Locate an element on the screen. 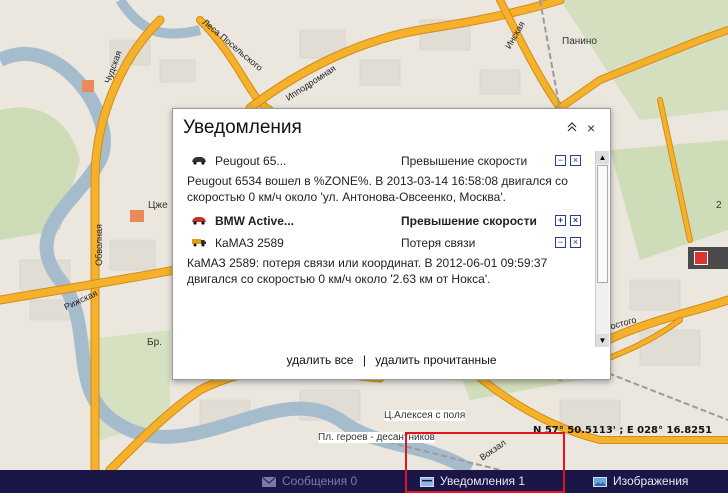  delete-read-link: удалить прочитанные is located at coordinates (435, 360).